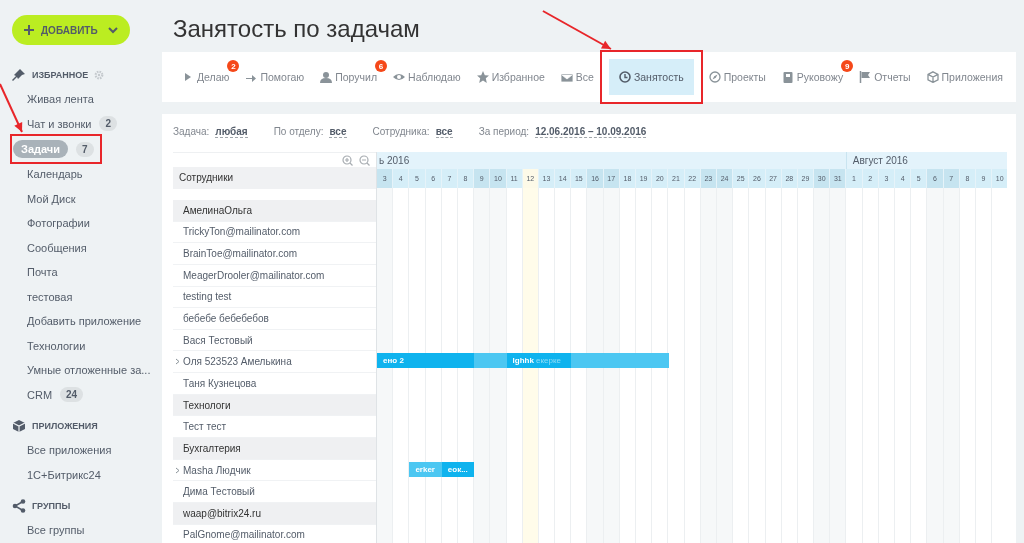 This screenshot has width=1024, height=543. Describe the element at coordinates (591, 132) in the screenshot. I see `filter-link: 12.06.2016 – 10.09.2016` at that location.